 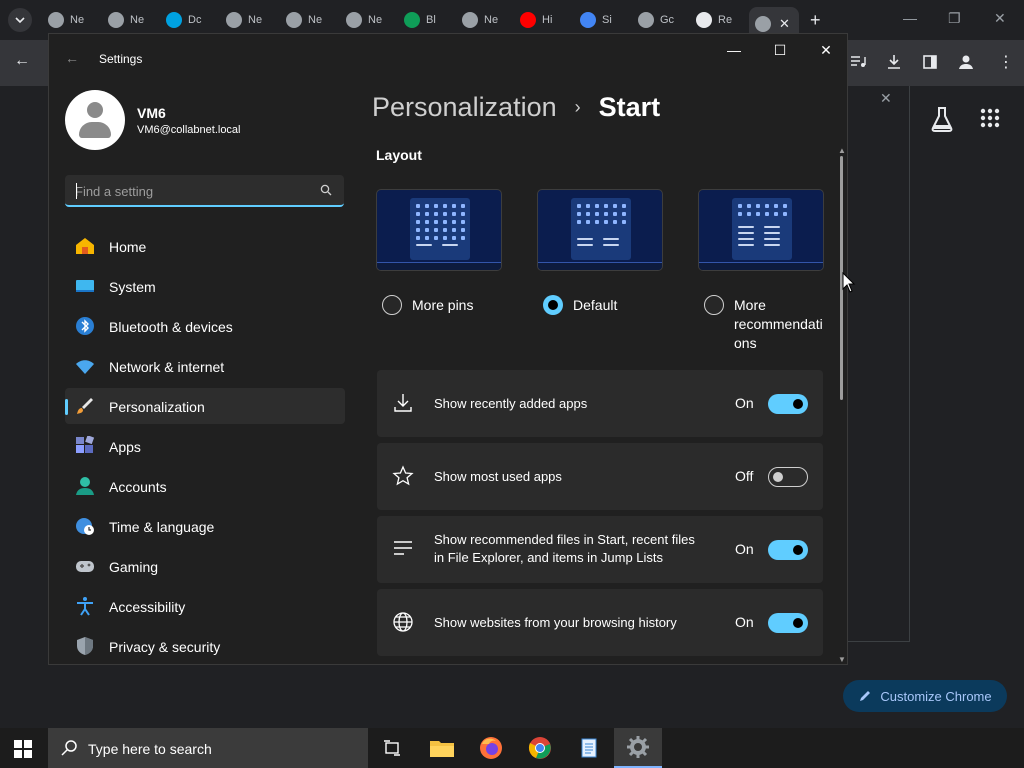 What do you see at coordinates (842, 150) in the screenshot?
I see `scroll-up-icon: ▲` at bounding box center [842, 150].